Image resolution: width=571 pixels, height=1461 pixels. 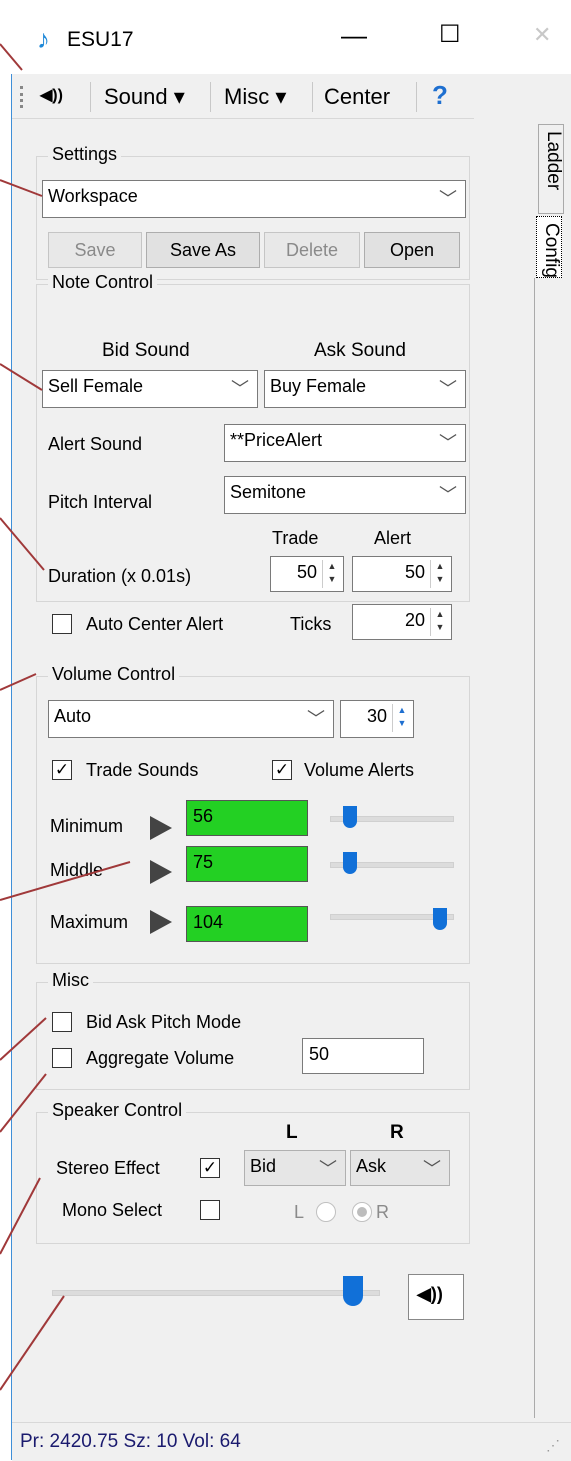 I want to click on status-text: Pr: 2420.75 Sz: 10 Vol: 64, so click(x=130, y=1441).